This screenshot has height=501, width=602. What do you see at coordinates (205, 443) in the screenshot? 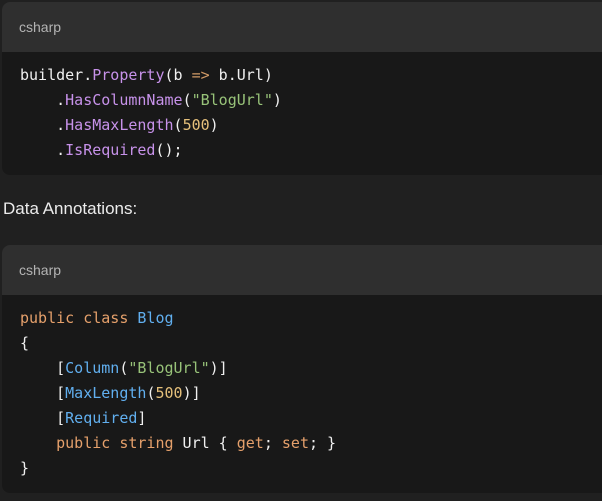
I see `code-token: Url {` at bounding box center [205, 443].